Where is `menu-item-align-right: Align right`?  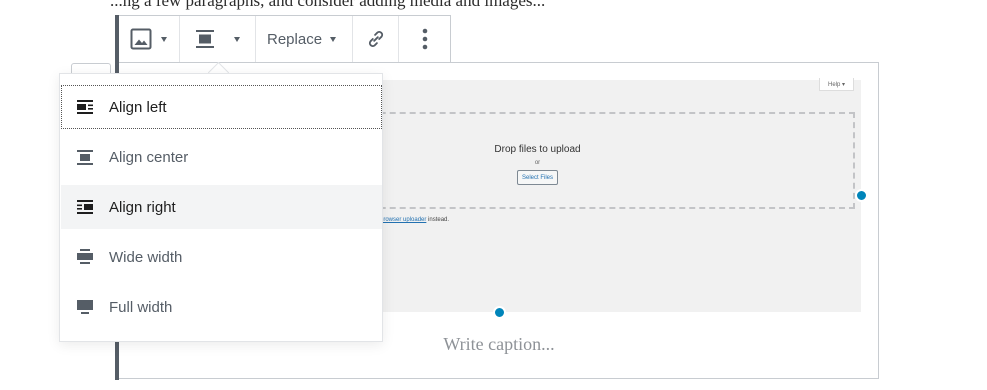
menu-item-align-right: Align right is located at coordinates (221, 207).